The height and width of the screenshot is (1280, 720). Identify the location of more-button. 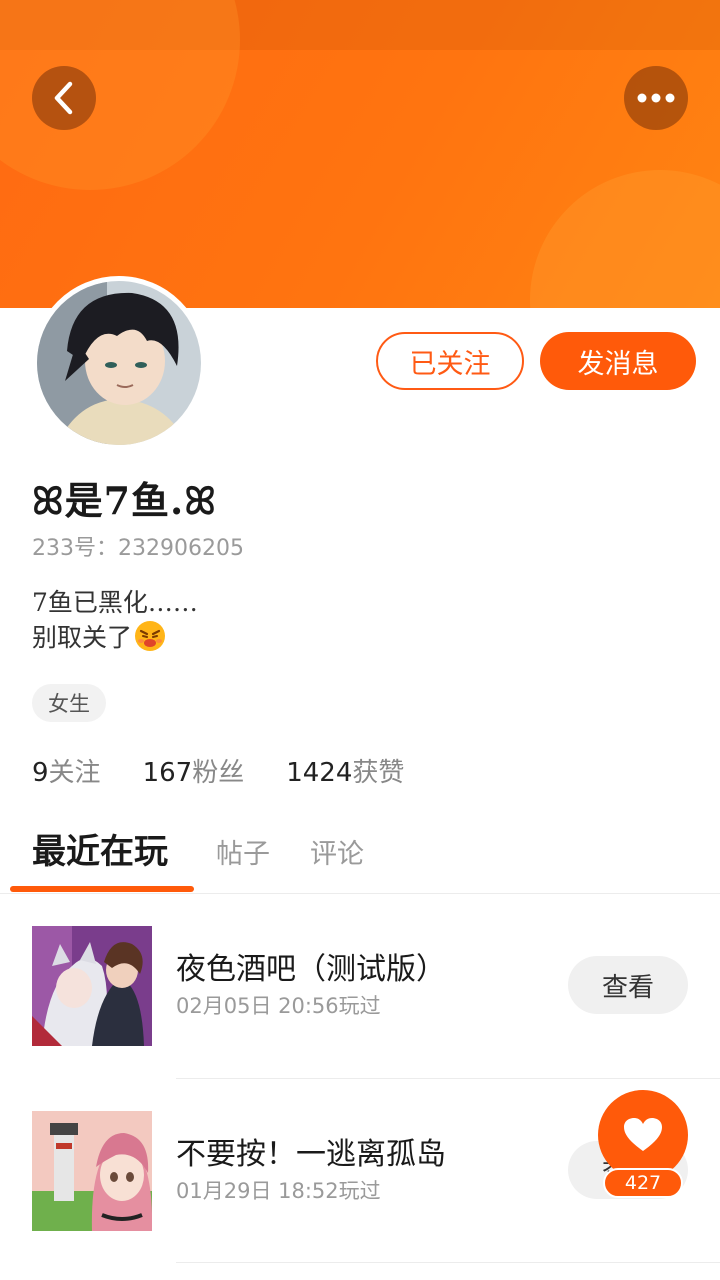
(656, 98).